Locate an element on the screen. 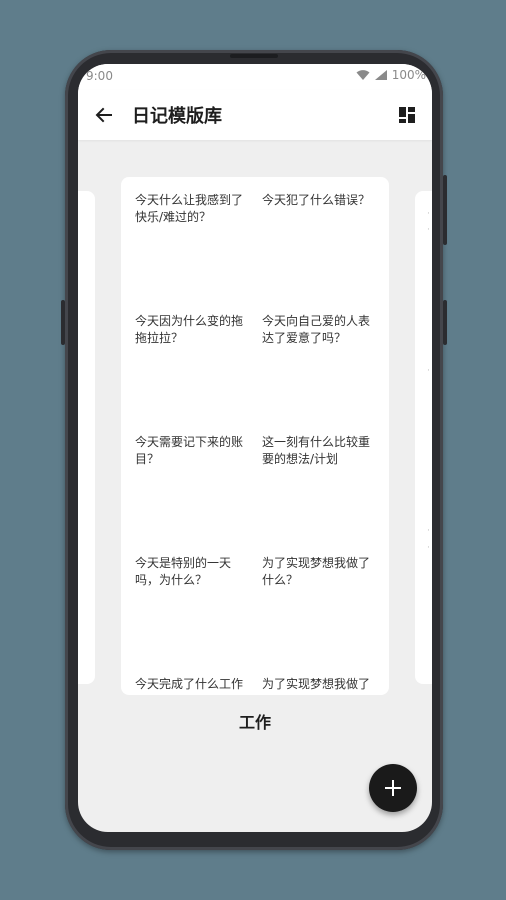  layout-toggle-button is located at coordinates (407, 115).